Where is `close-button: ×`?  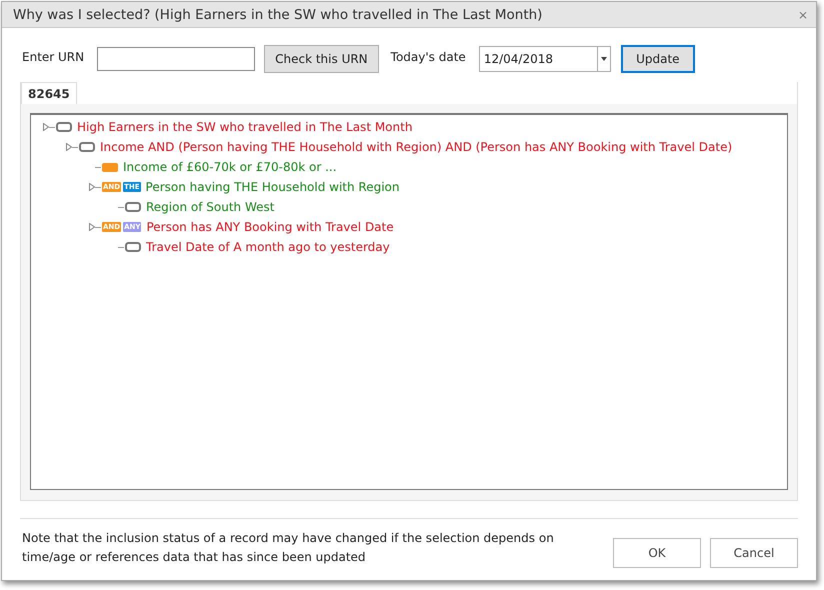 close-button: × is located at coordinates (803, 15).